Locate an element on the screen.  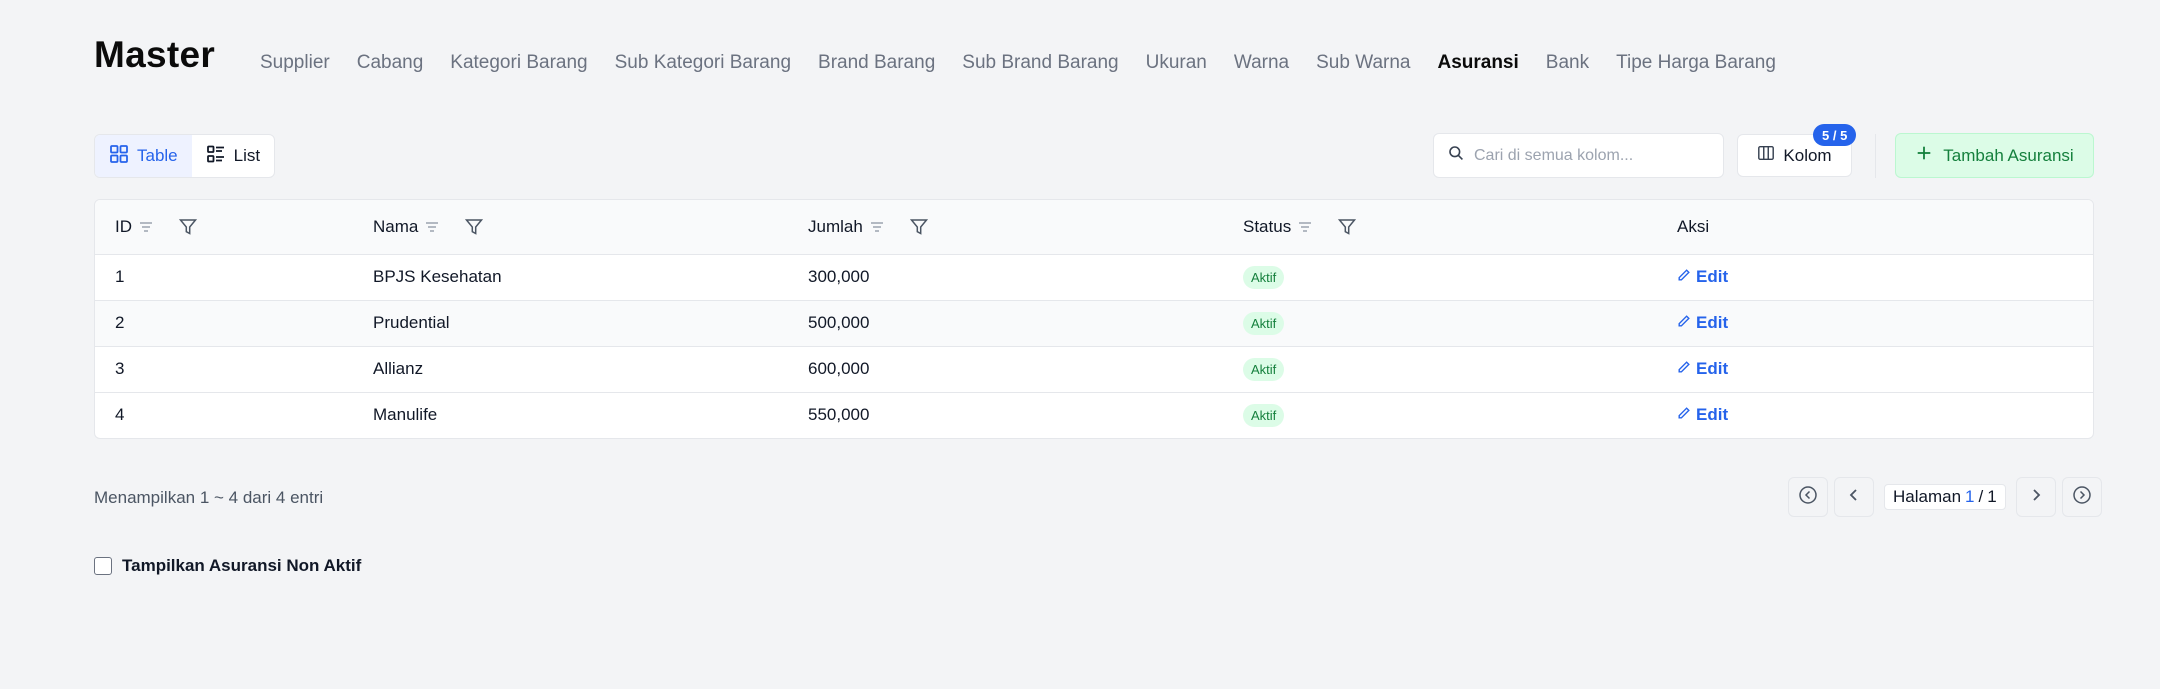
show-inactive-checkbox is located at coordinates (103, 566).